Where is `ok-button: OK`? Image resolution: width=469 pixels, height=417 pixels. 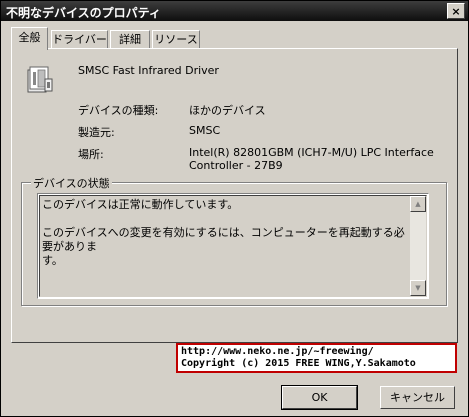 ok-button: OK is located at coordinates (319, 397).